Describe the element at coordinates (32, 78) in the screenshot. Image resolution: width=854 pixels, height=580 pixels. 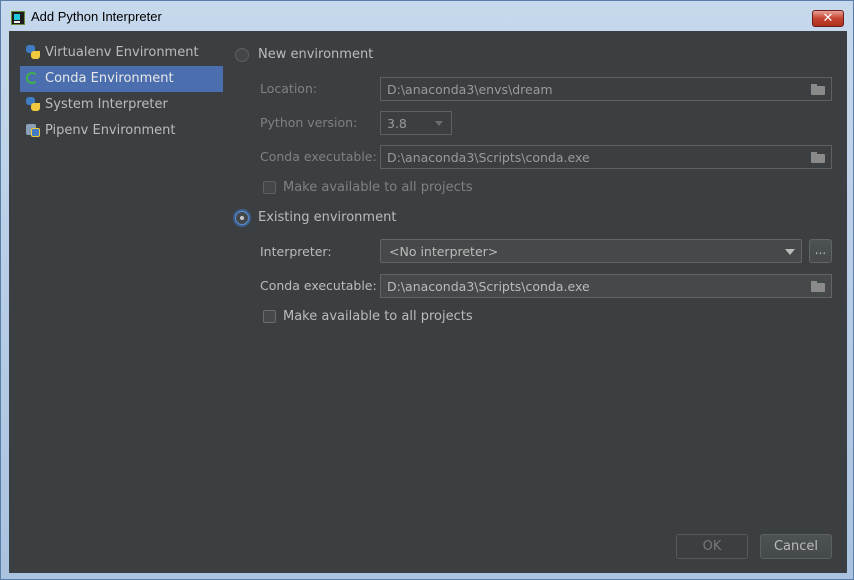
I see `conda-icon` at that location.